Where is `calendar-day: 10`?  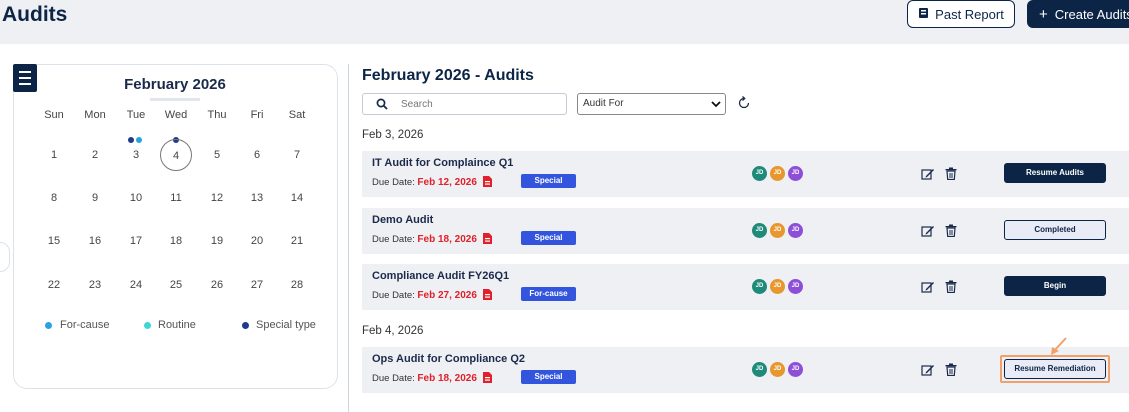
calendar-day: 10 is located at coordinates (136, 198).